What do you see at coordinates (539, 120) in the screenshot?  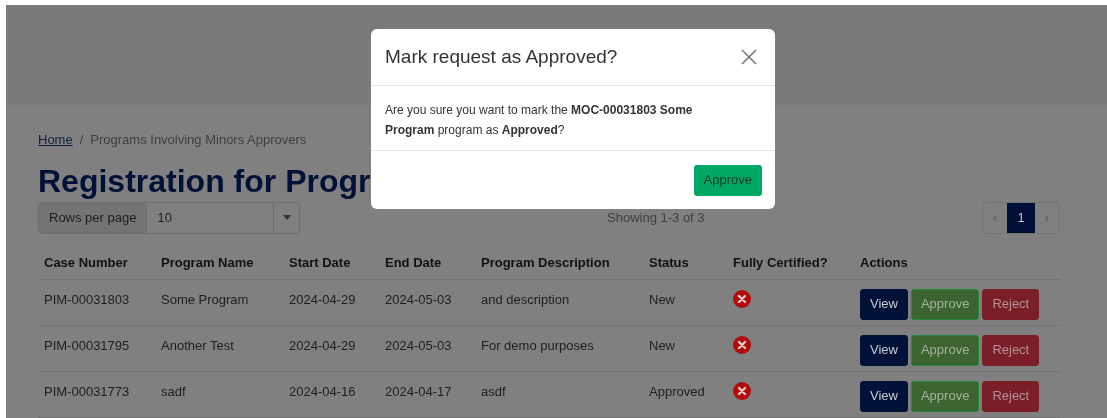 I see `modal-message: Are you sure you want to mark the MOC-00031803 Some Program program as Approved?` at bounding box center [539, 120].